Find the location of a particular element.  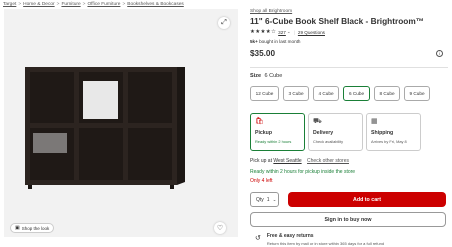

expand-icon: ⤢ is located at coordinates (224, 22).